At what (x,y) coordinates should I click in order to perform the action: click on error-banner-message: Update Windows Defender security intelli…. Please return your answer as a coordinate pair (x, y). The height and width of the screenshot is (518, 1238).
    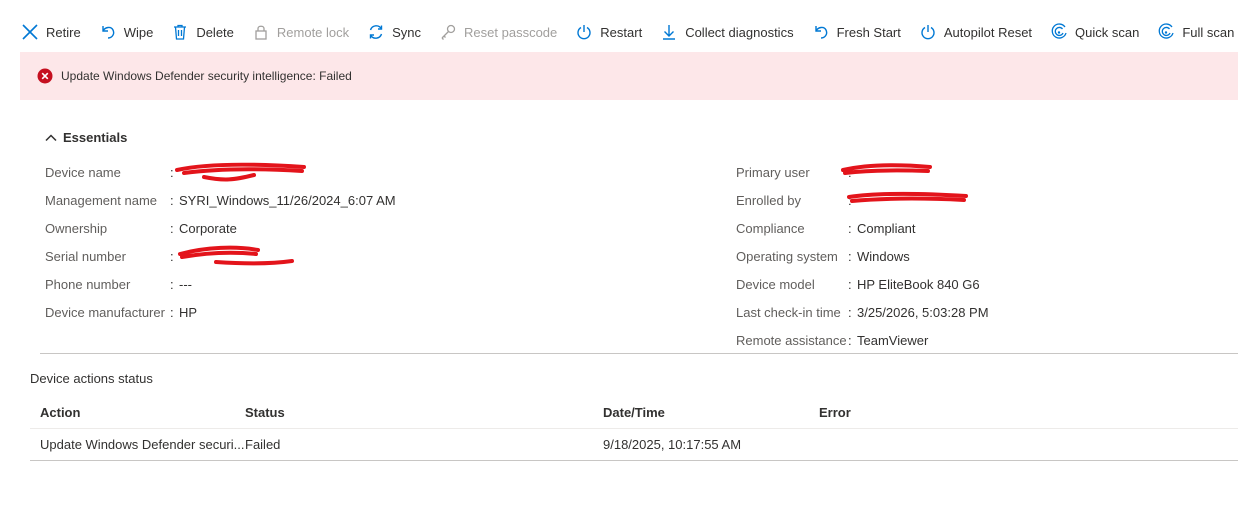
    Looking at the image, I should click on (206, 76).